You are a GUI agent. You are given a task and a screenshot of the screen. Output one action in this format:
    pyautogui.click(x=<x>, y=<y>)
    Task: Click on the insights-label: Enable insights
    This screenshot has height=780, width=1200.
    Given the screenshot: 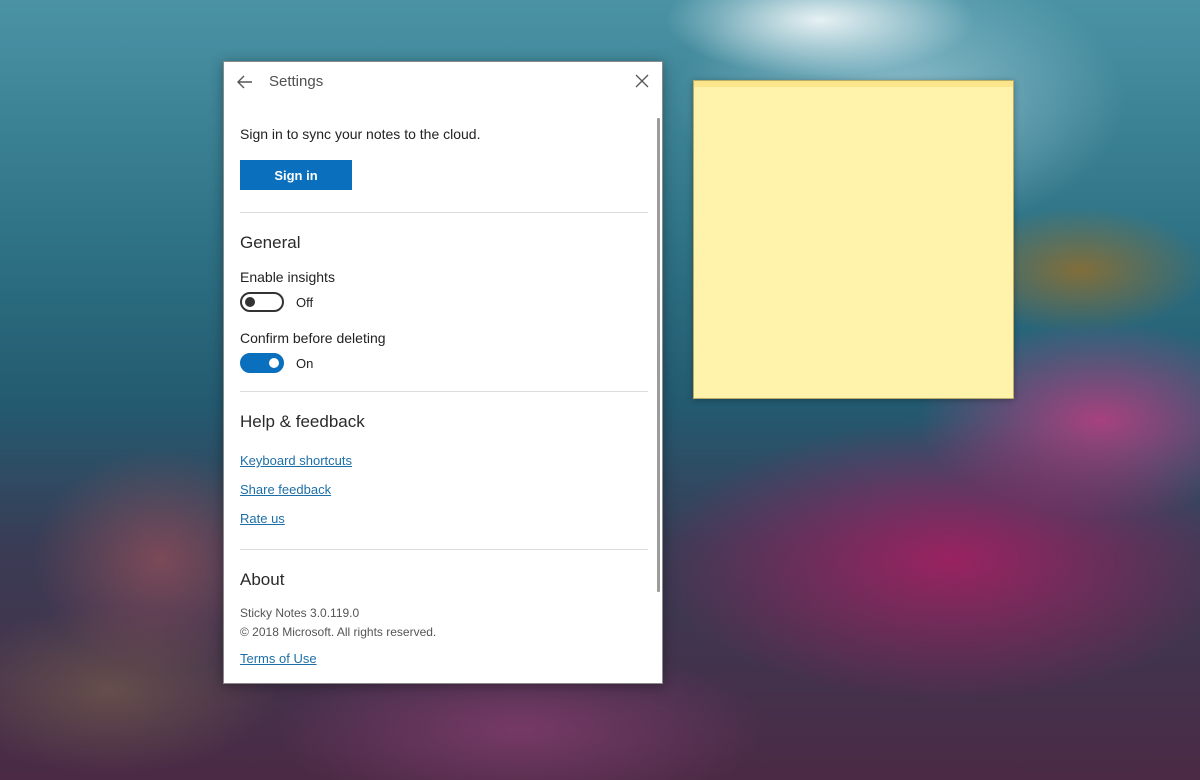 What is the action you would take?
    pyautogui.click(x=287, y=277)
    